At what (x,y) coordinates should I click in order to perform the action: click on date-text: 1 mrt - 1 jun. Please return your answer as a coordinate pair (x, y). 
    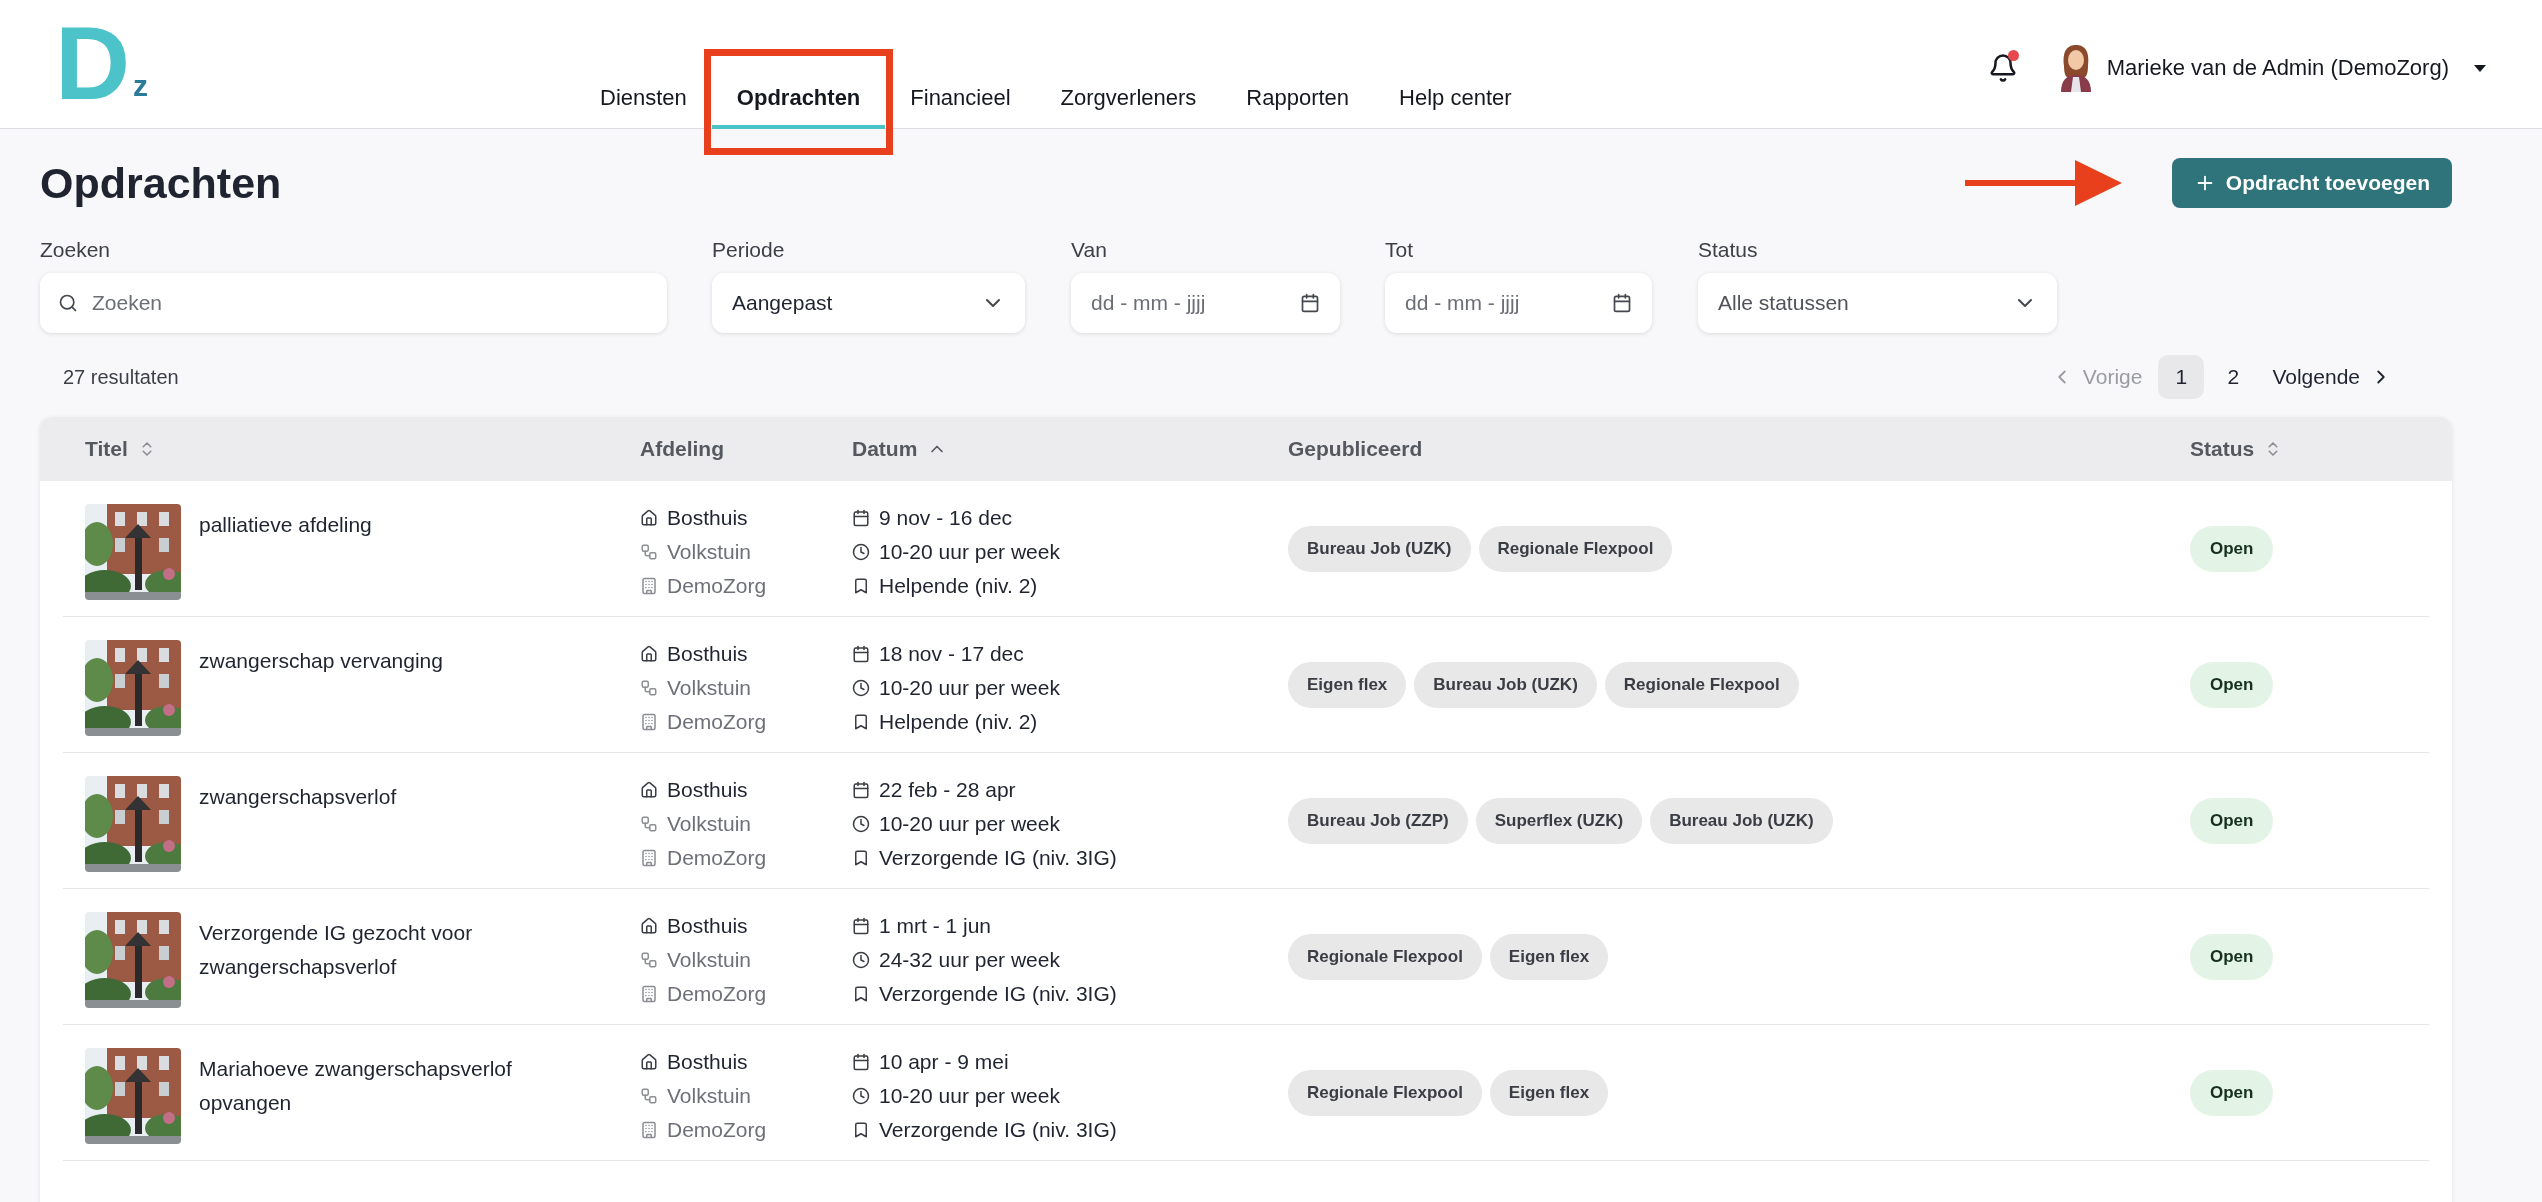
    Looking at the image, I should click on (935, 926).